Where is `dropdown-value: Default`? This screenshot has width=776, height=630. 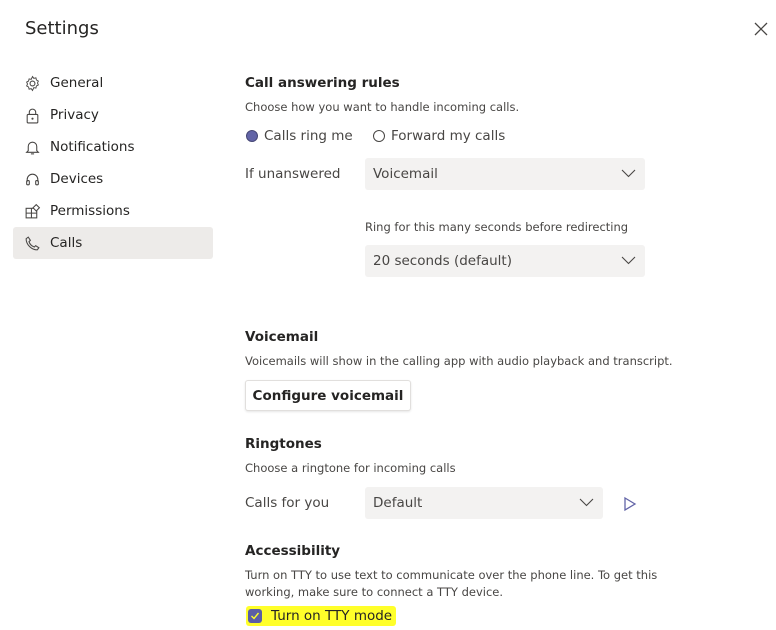
dropdown-value: Default is located at coordinates (398, 503).